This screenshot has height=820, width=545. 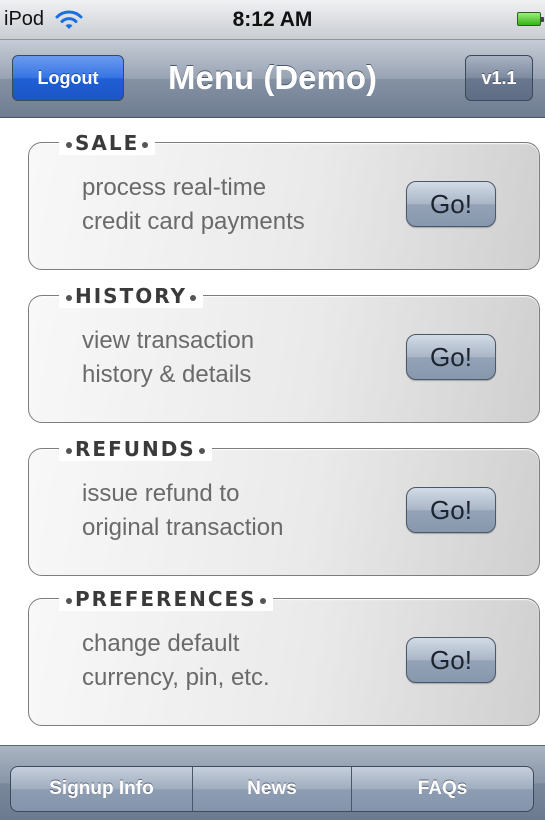 I want to click on status-bar: iPod 8:12 AM, so click(x=272, y=20).